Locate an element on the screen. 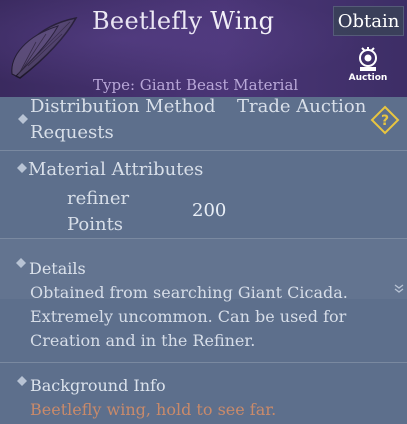 The width and height of the screenshot is (407, 424). details-line: Creation and in the Refiner. is located at coordinates (143, 340).